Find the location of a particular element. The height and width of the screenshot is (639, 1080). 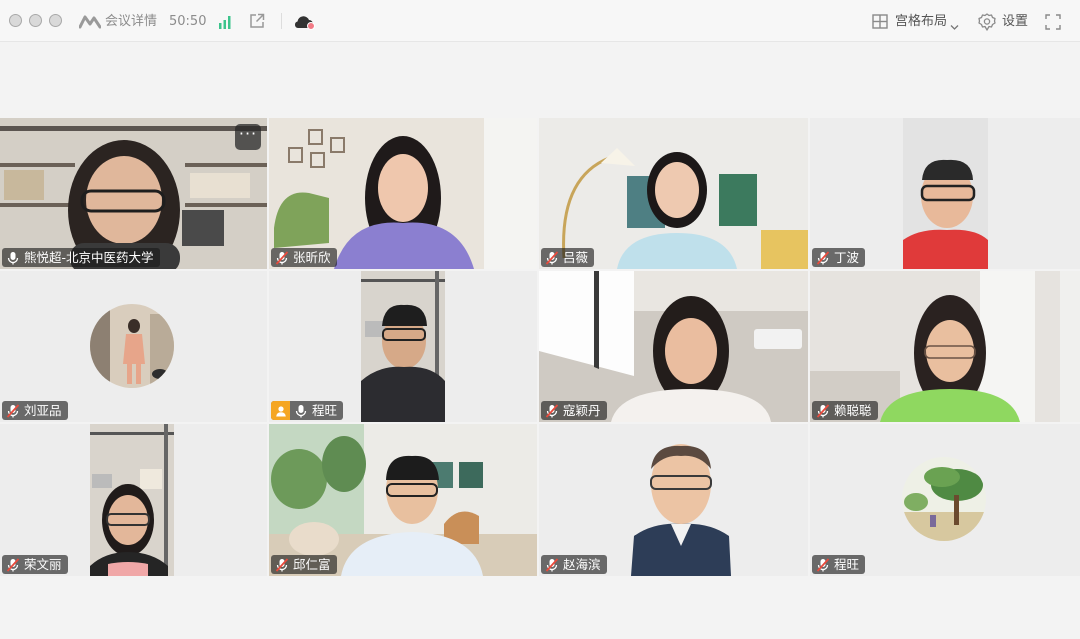

participant-name: 刘亚品 is located at coordinates (43, 410).